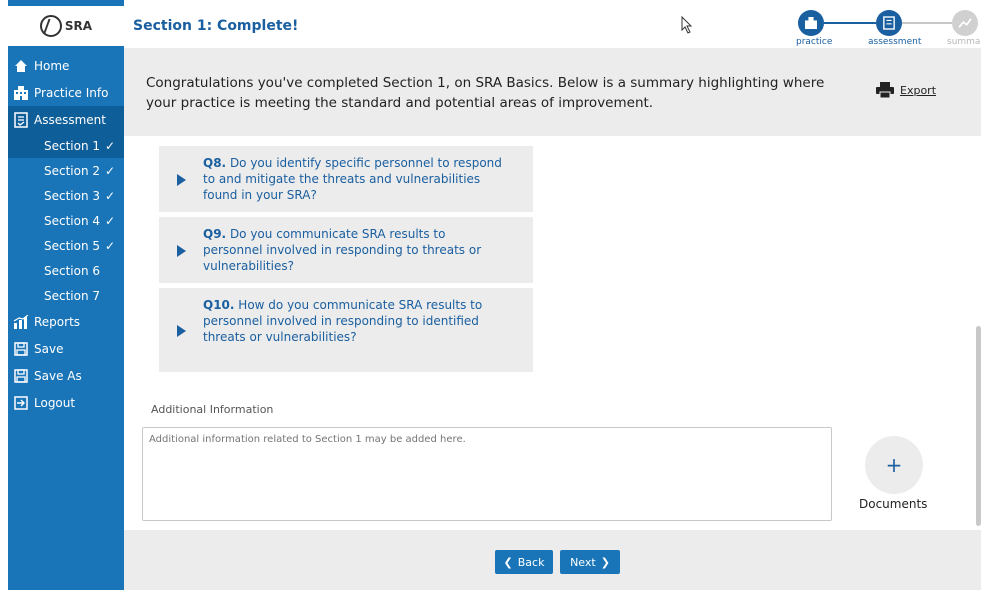 The image size is (981, 590). I want to click on sidebar-item-label: Save As, so click(58, 375).